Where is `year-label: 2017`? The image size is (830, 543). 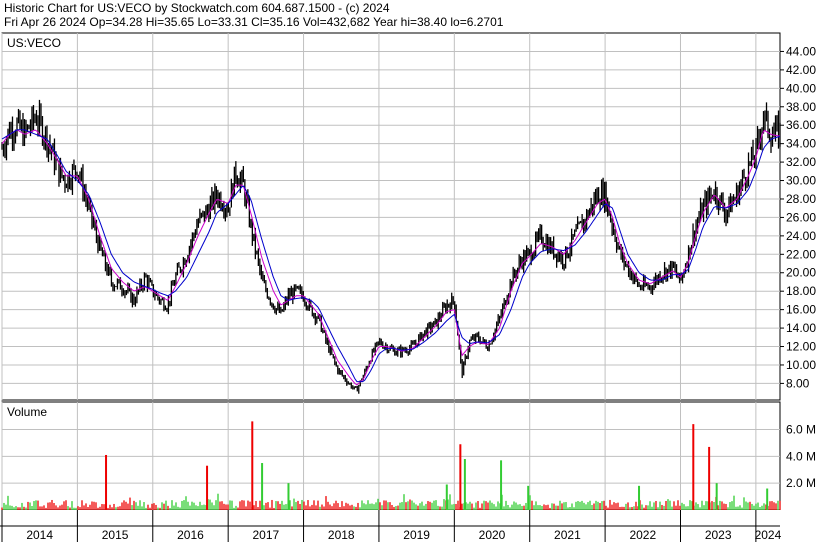 year-label: 2017 is located at coordinates (266, 535).